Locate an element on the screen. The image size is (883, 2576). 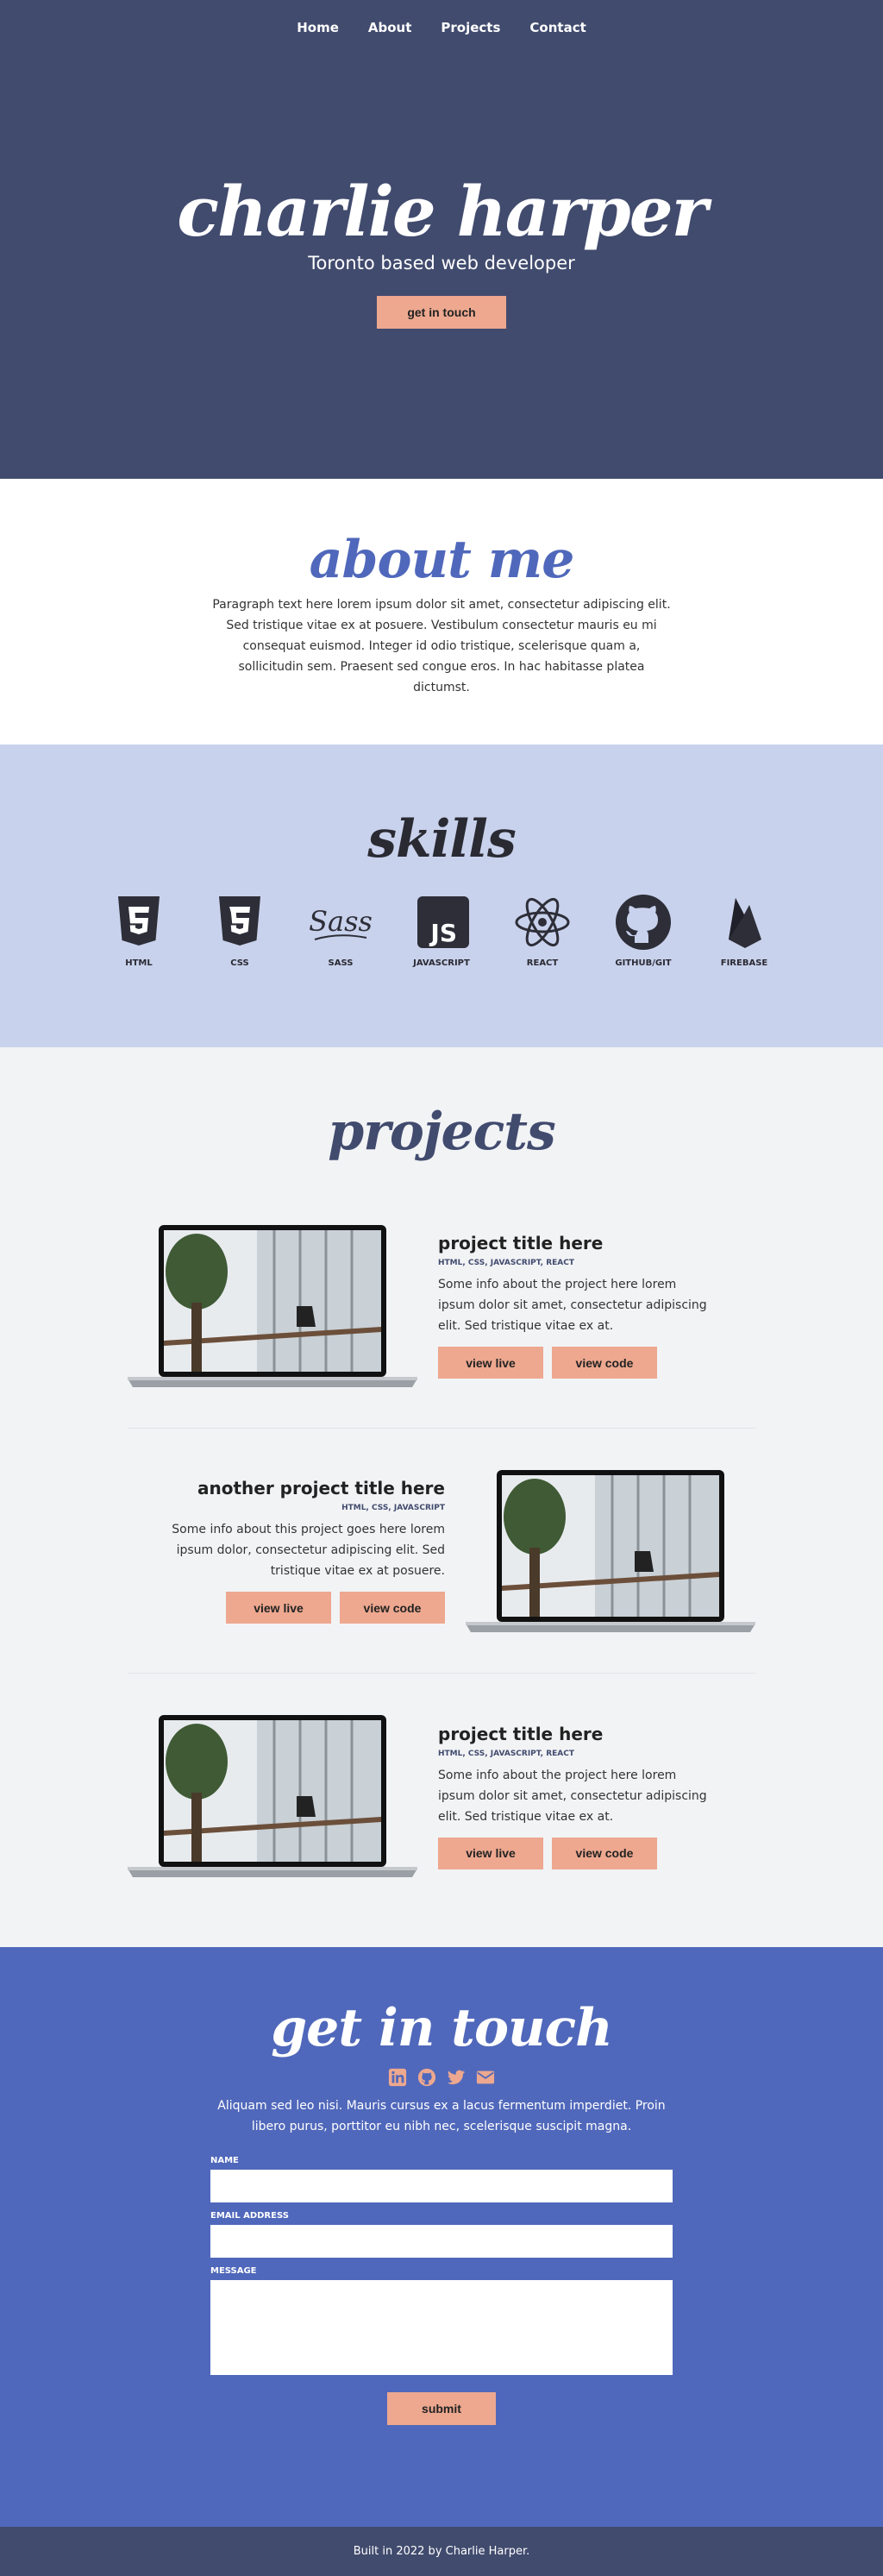
skill-label: FIREBASE is located at coordinates (744, 963).